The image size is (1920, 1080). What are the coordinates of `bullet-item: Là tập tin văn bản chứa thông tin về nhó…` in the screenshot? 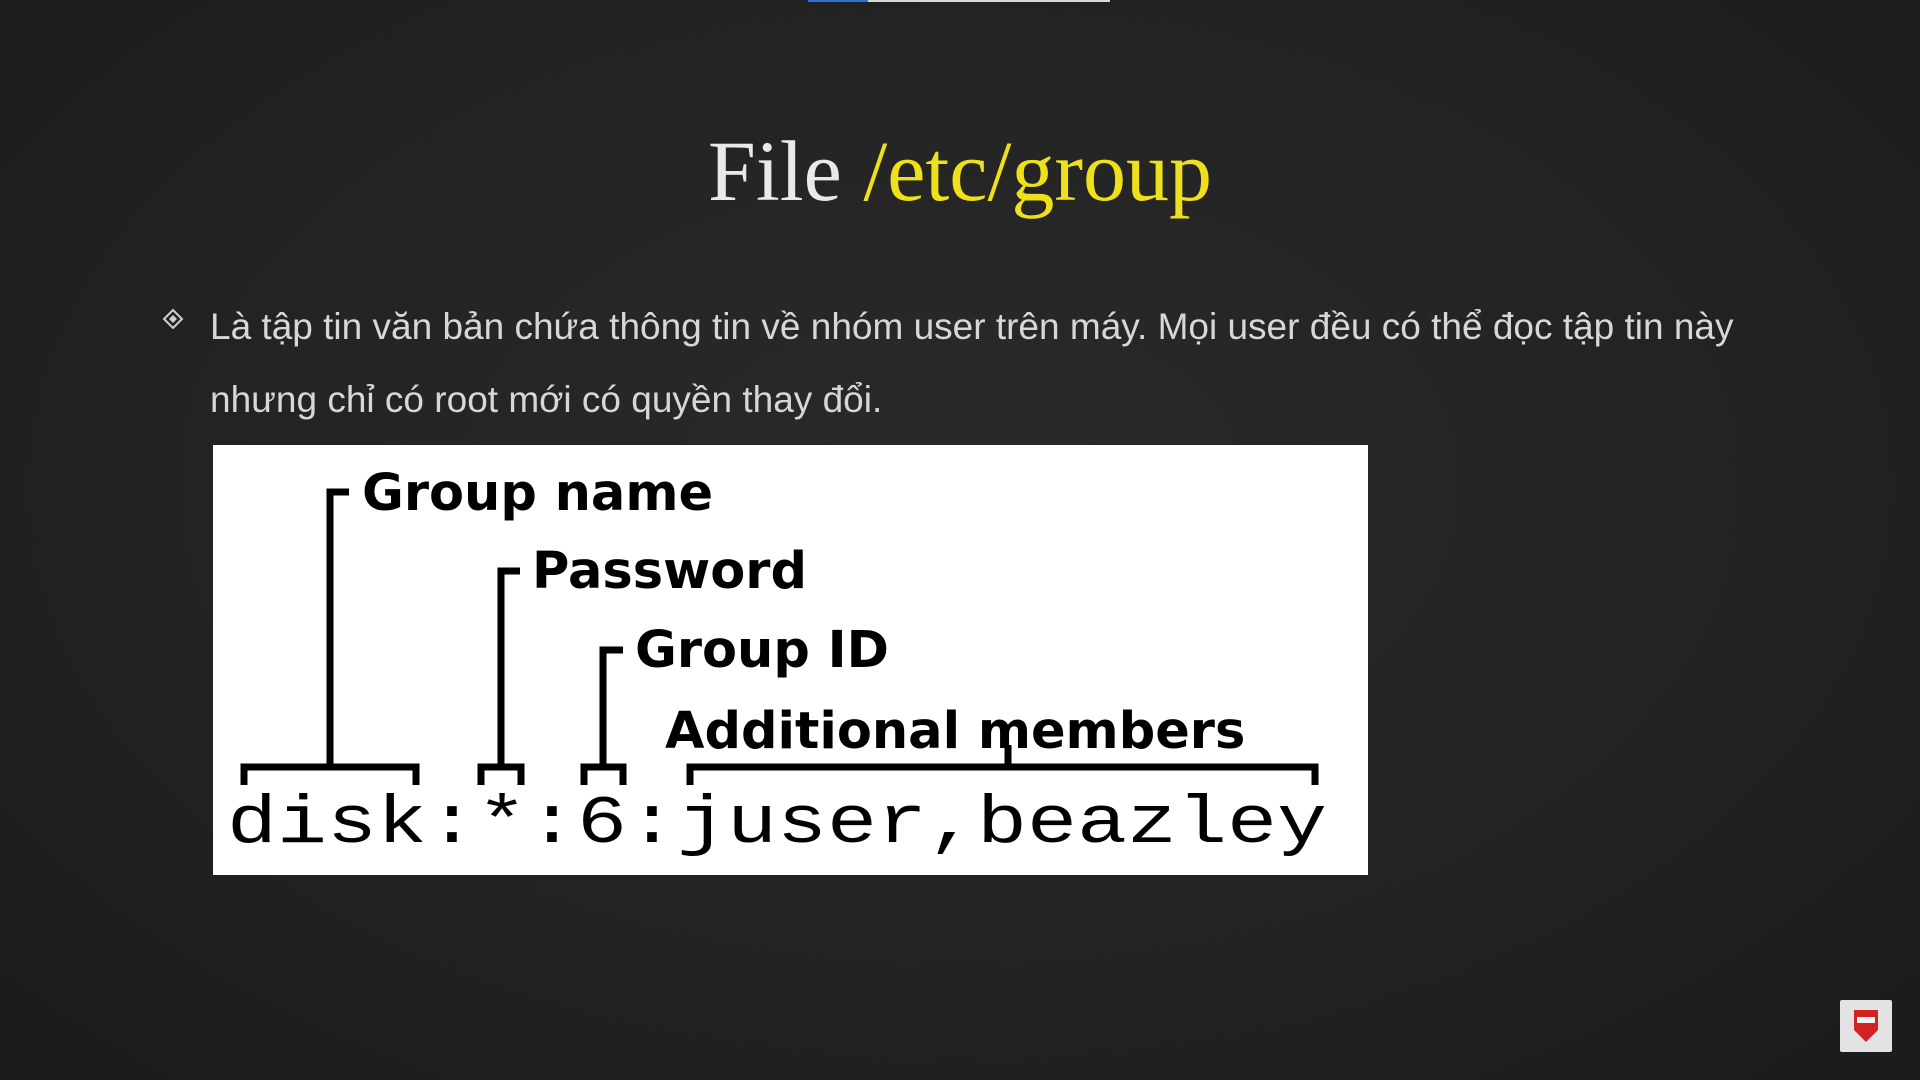 It's located at (972, 363).